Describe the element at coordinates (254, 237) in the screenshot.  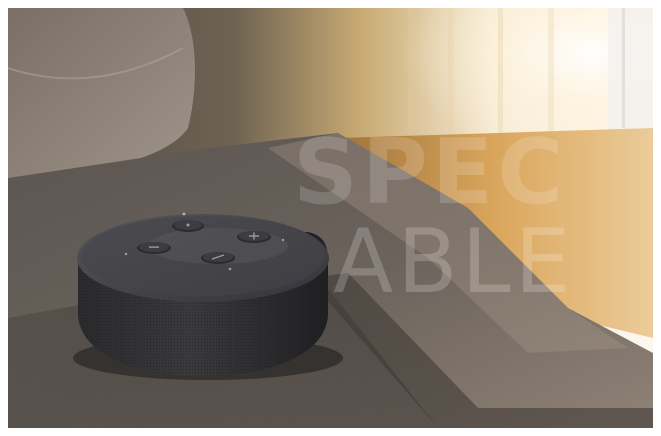
I see `volume-up-icon` at that location.